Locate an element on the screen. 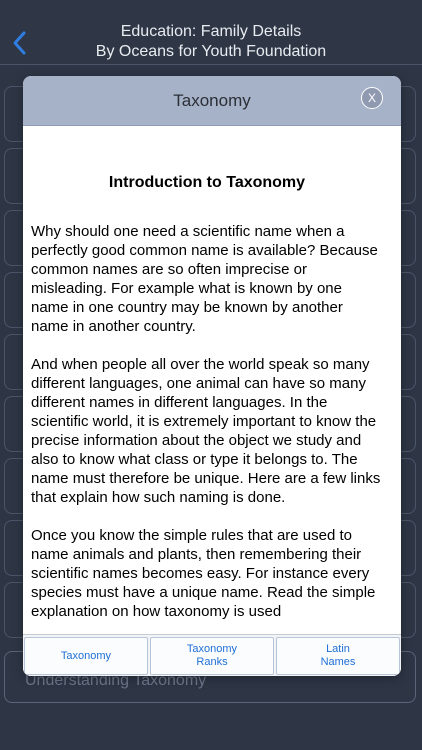  modal-tab-bar: Taxonomy Taxonomy Ranks Latin Names is located at coordinates (212, 655).